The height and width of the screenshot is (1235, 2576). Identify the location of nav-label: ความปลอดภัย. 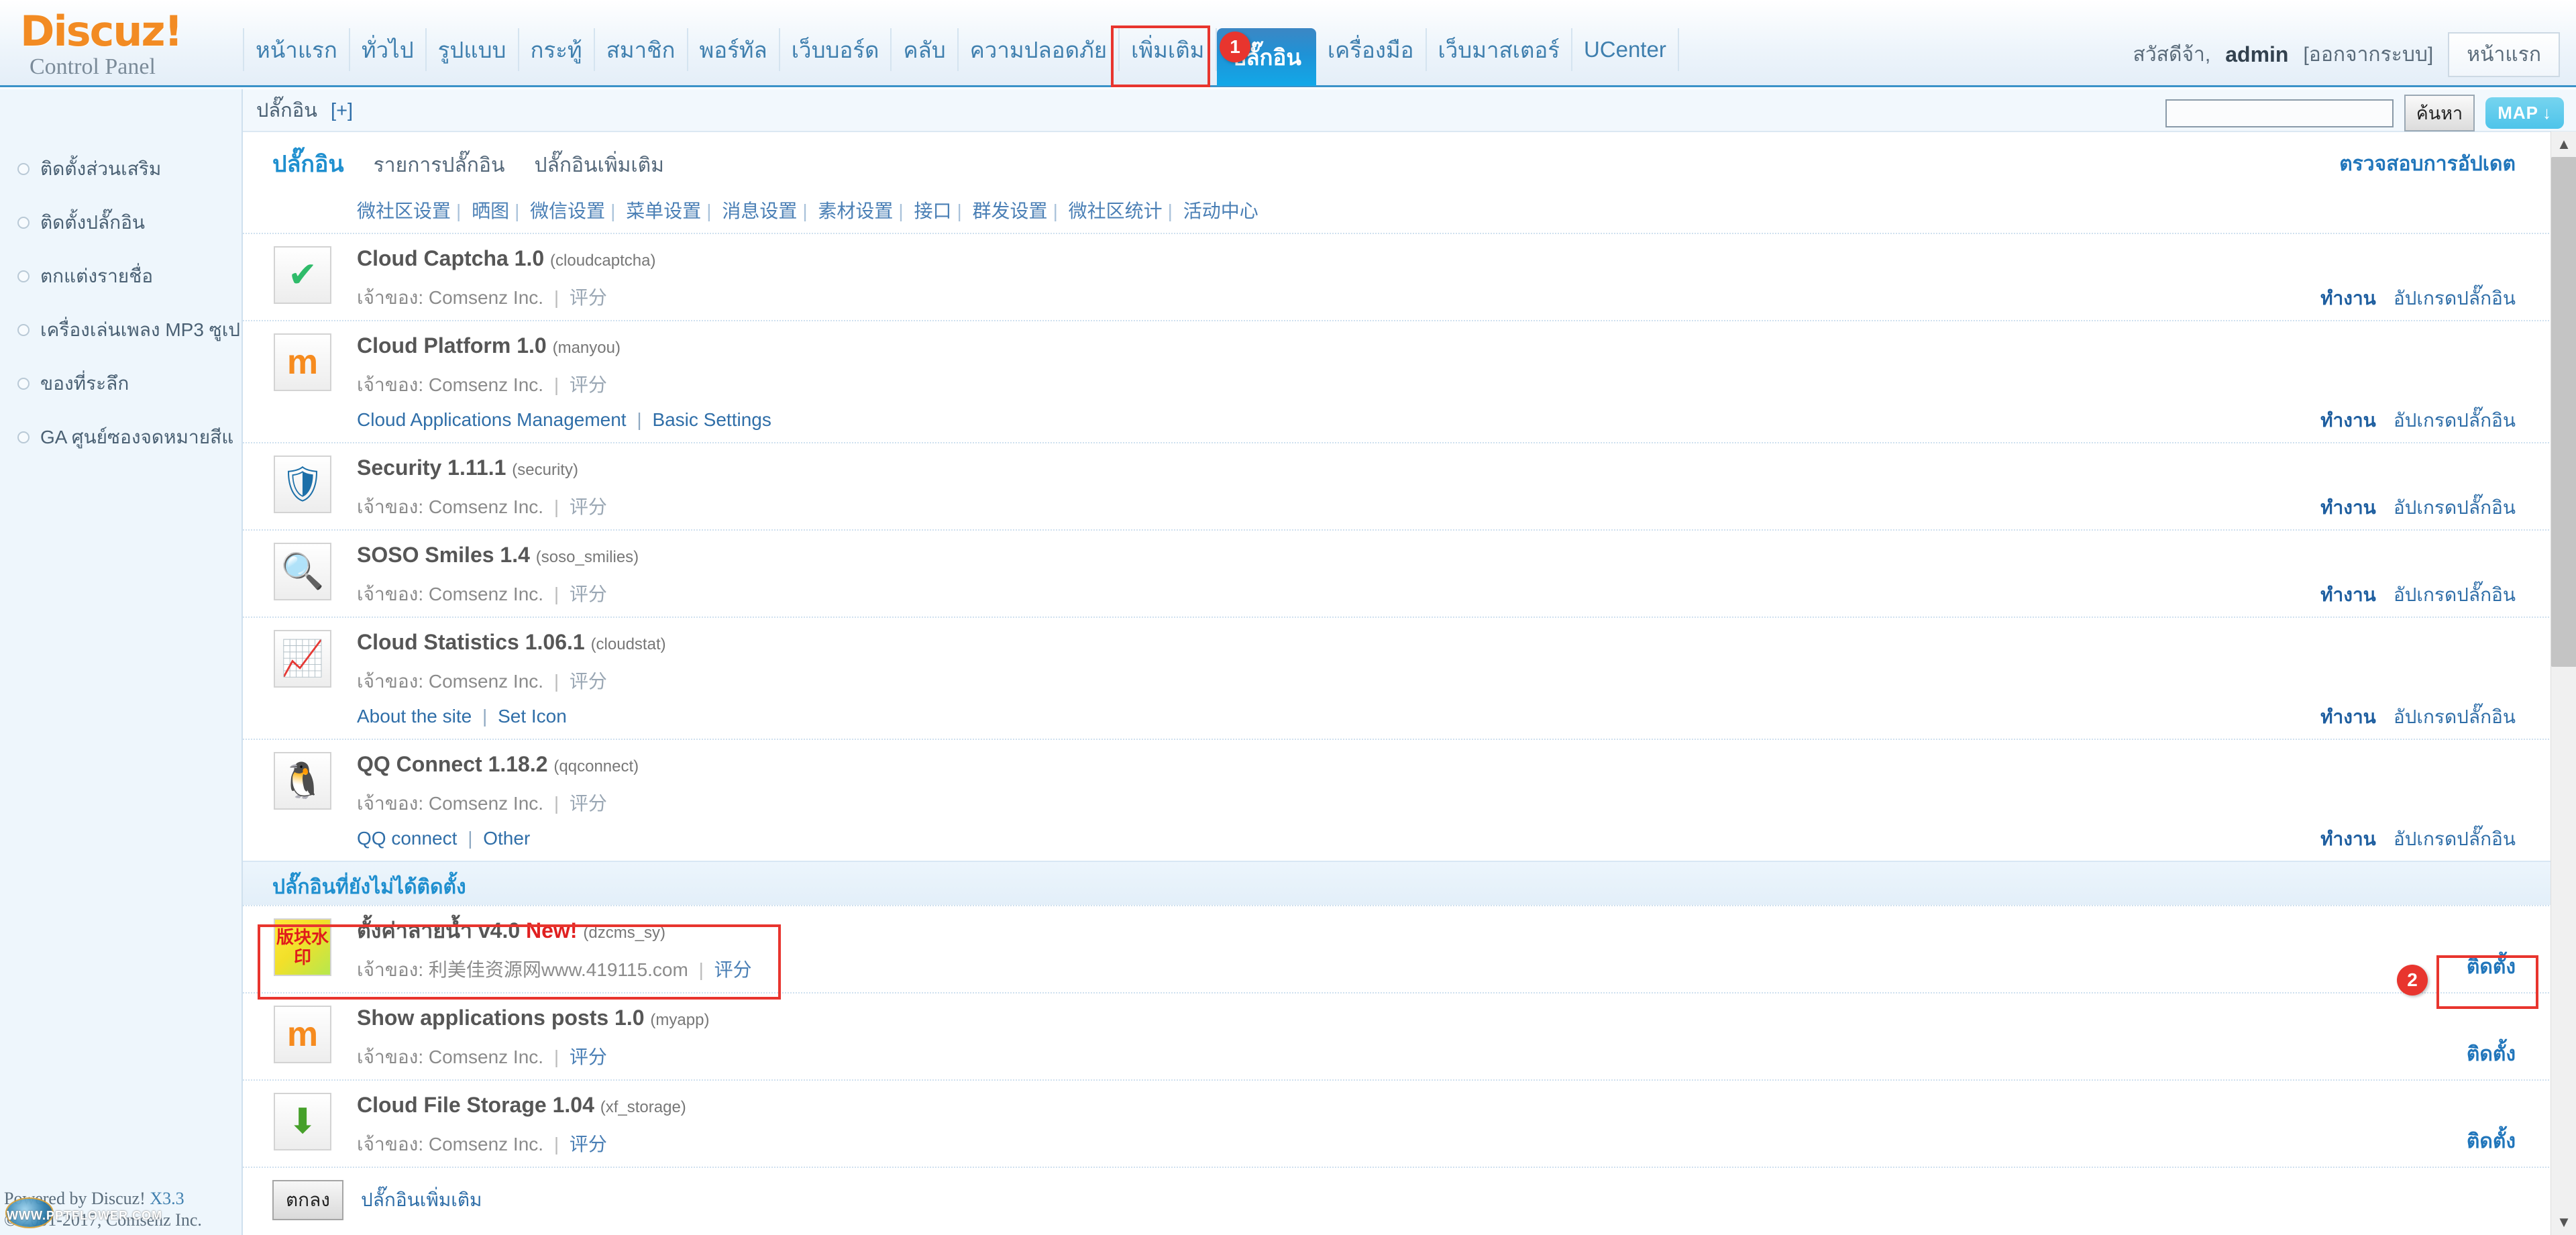
(1038, 49).